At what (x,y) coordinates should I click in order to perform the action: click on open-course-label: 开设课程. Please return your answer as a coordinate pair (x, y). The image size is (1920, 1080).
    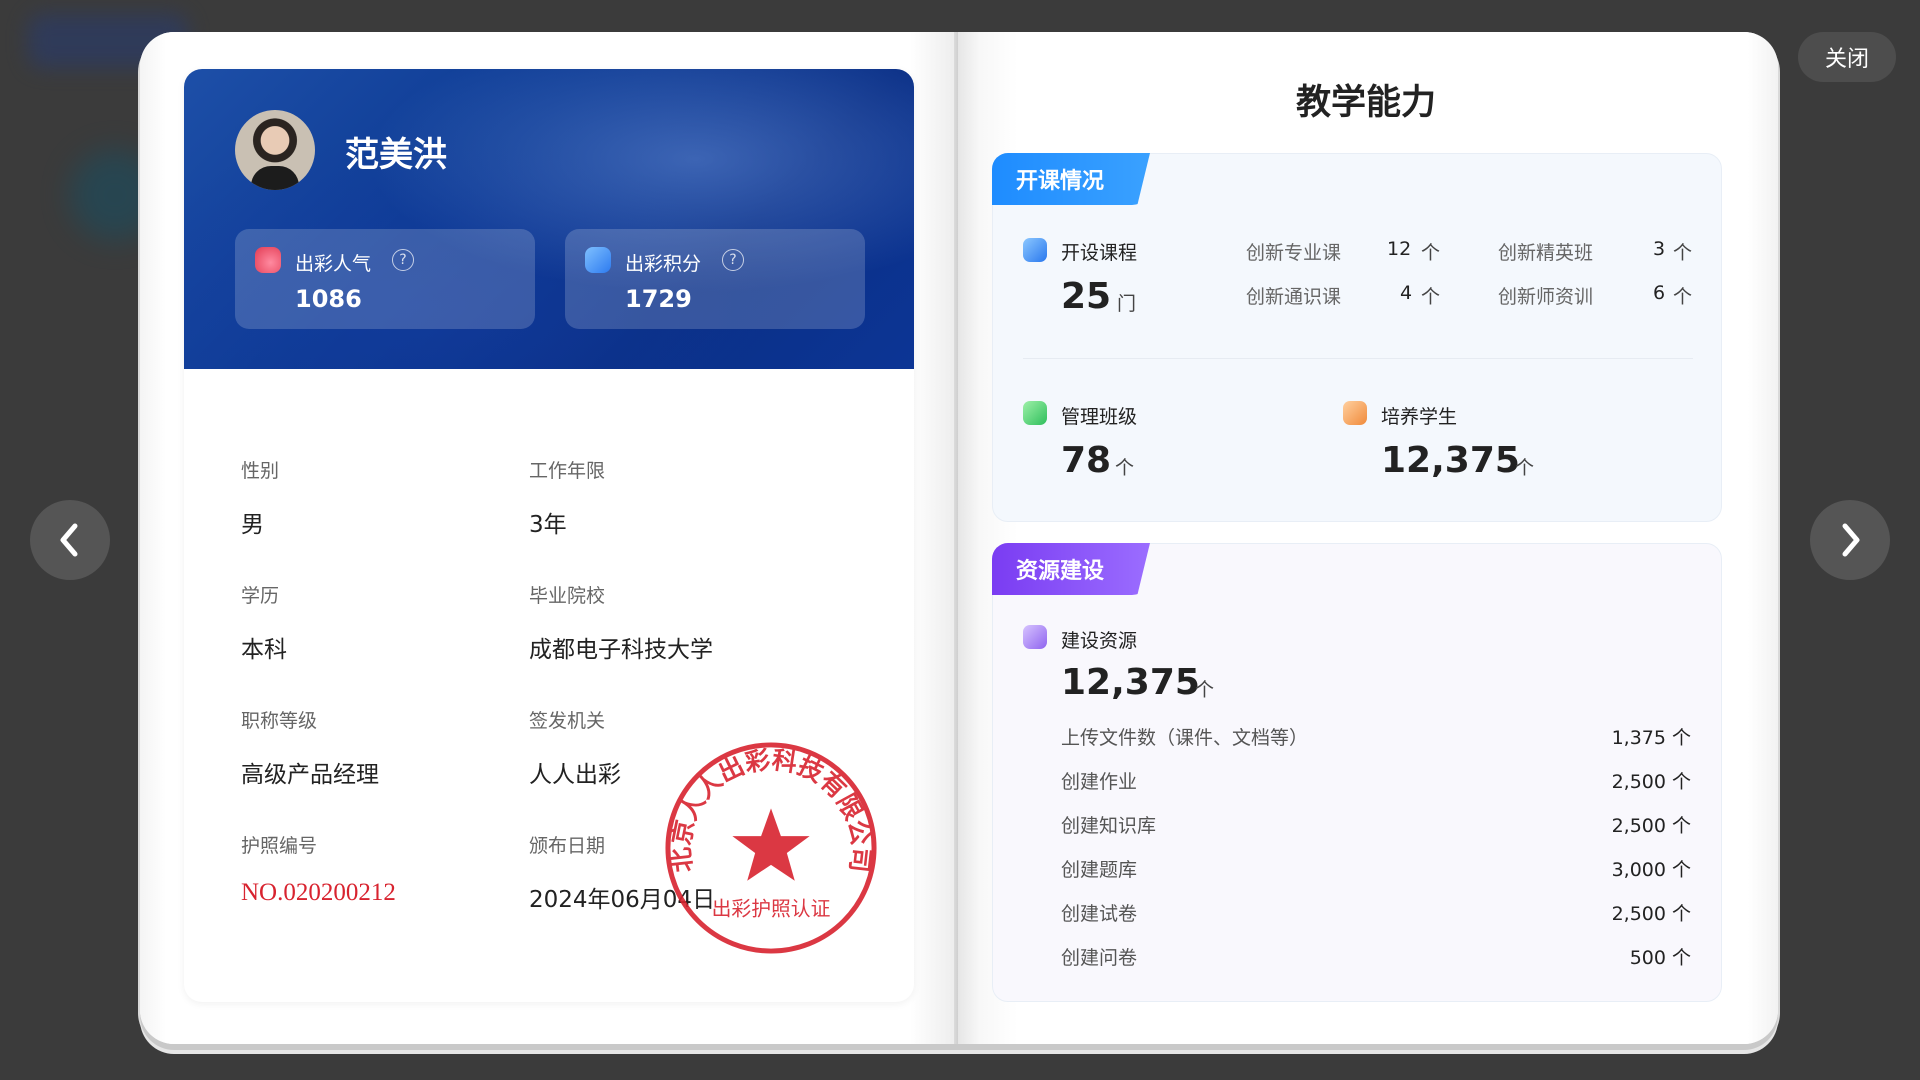
    Looking at the image, I should click on (1099, 253).